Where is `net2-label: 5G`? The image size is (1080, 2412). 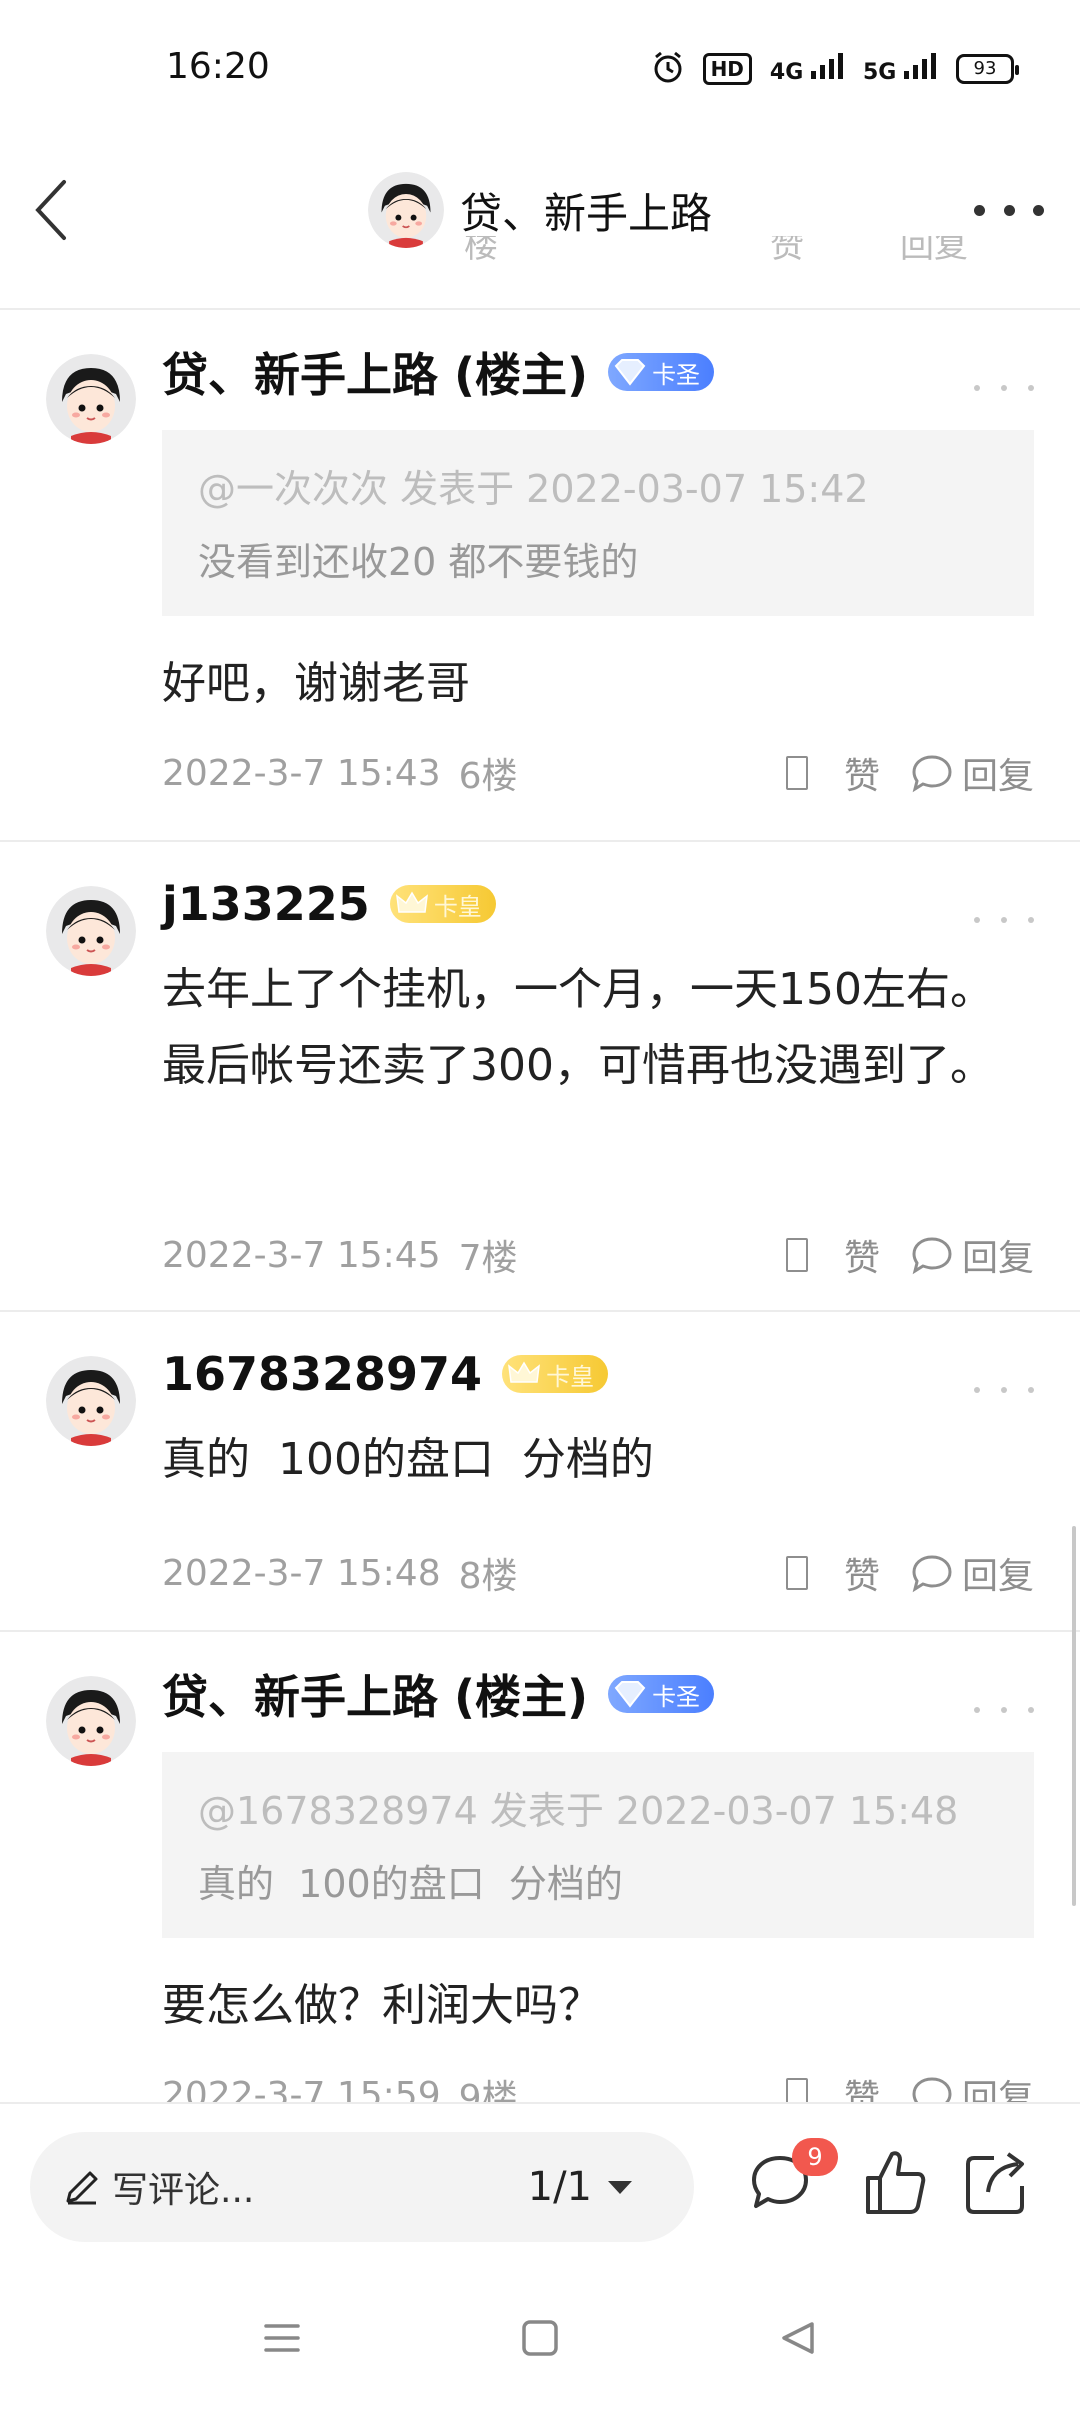
net2-label: 5G is located at coordinates (879, 72).